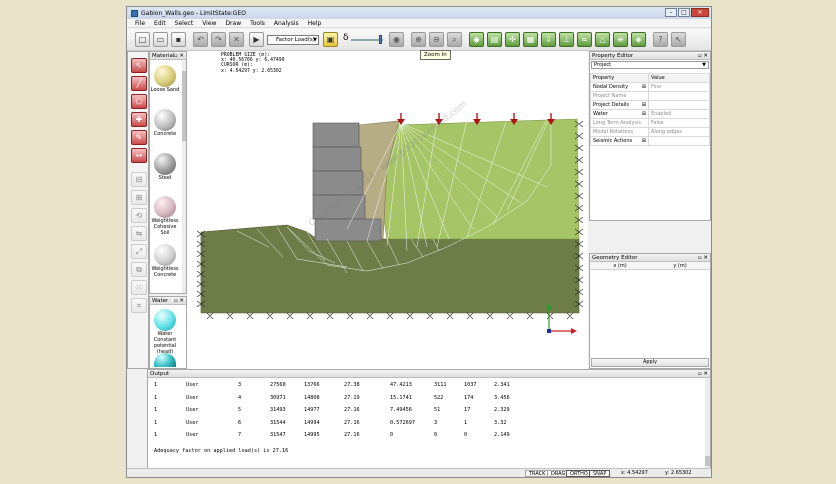 The height and width of the screenshot is (484, 836). What do you see at coordinates (679, 114) in the screenshot?
I see `property-value: Enabled` at bounding box center [679, 114].